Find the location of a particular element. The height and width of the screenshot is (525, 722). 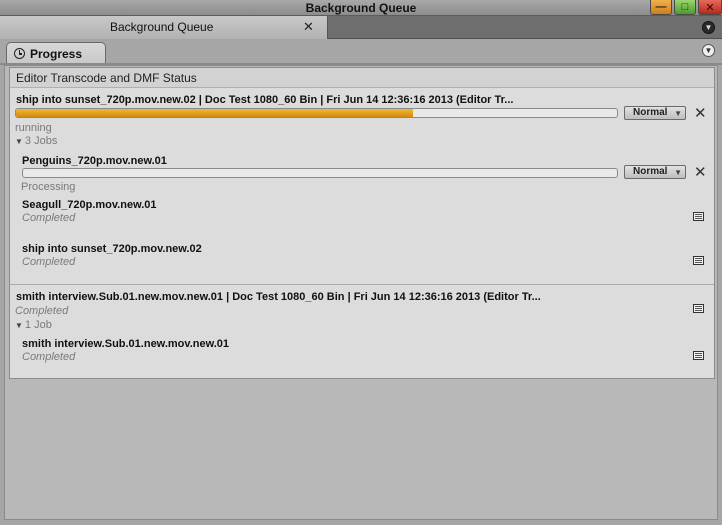

panel-tab-label: Progress is located at coordinates (56, 54).